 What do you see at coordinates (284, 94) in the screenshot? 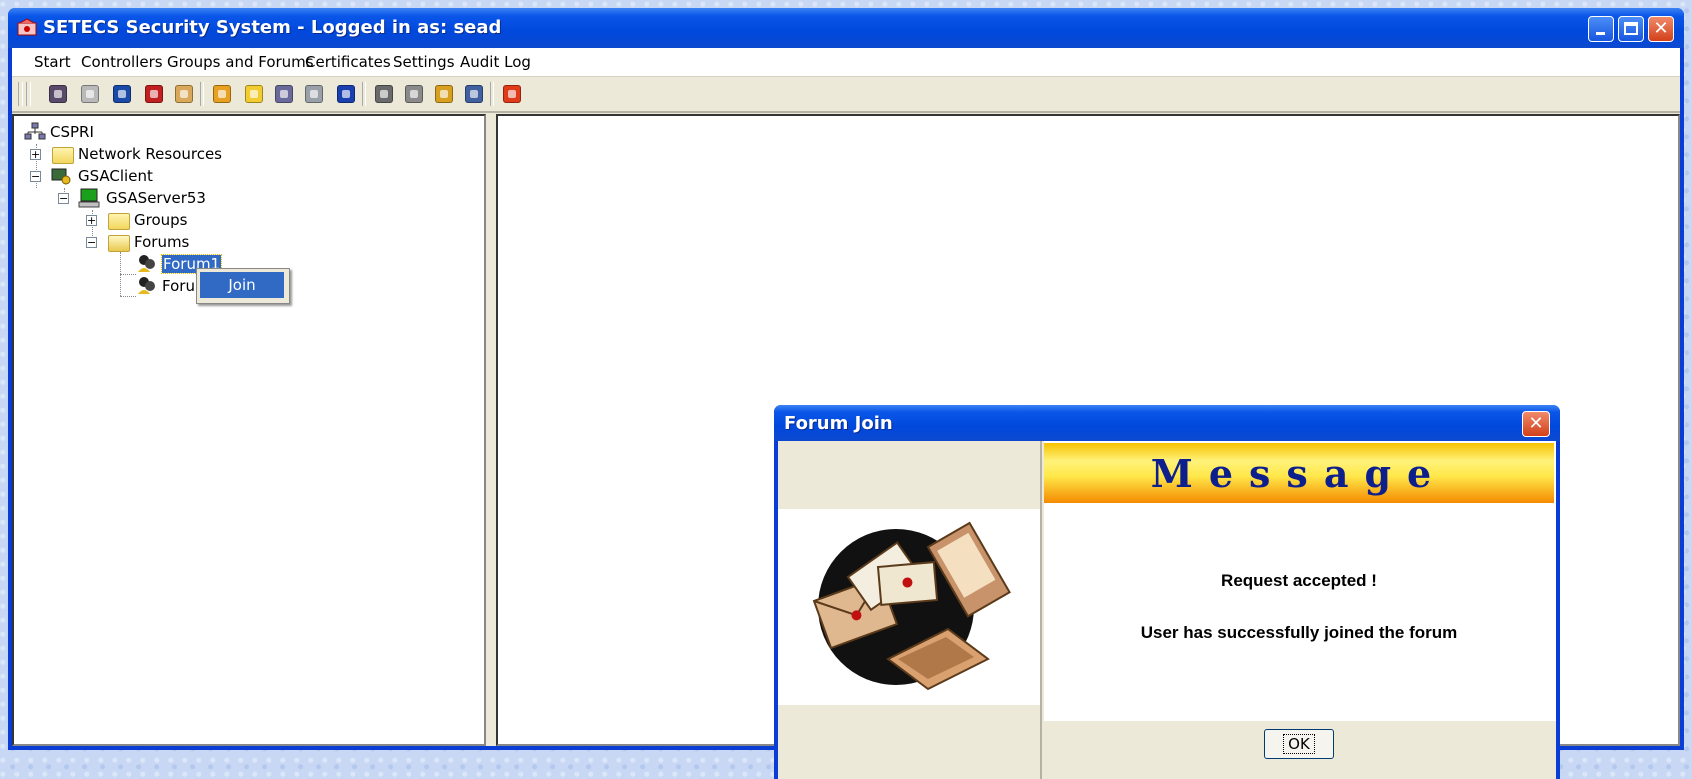
I see `network-icon` at bounding box center [284, 94].